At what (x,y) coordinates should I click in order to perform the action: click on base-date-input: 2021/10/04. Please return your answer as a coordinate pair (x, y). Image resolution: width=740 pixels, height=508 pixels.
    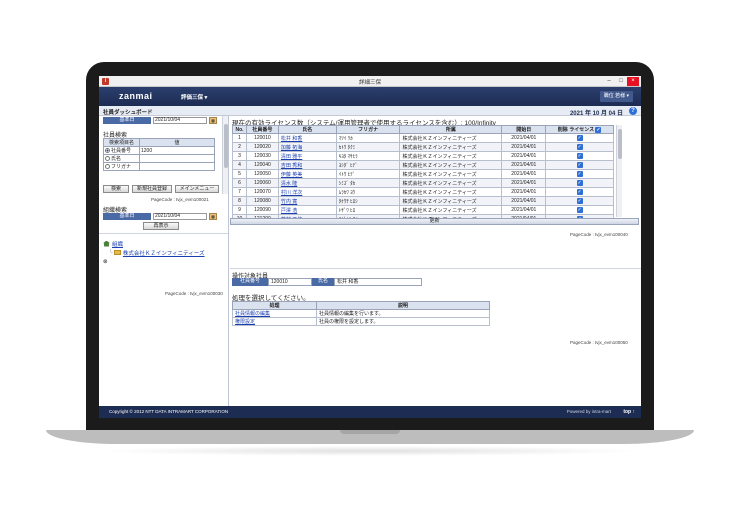
    Looking at the image, I should click on (180, 120).